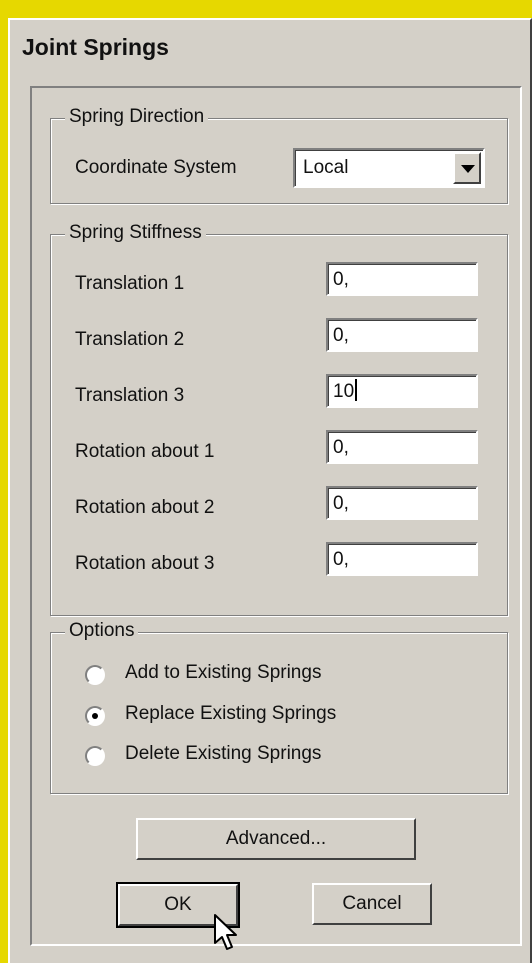  What do you see at coordinates (231, 713) in the screenshot?
I see `option-replace-existing-label: Replace Existing Springs` at bounding box center [231, 713].